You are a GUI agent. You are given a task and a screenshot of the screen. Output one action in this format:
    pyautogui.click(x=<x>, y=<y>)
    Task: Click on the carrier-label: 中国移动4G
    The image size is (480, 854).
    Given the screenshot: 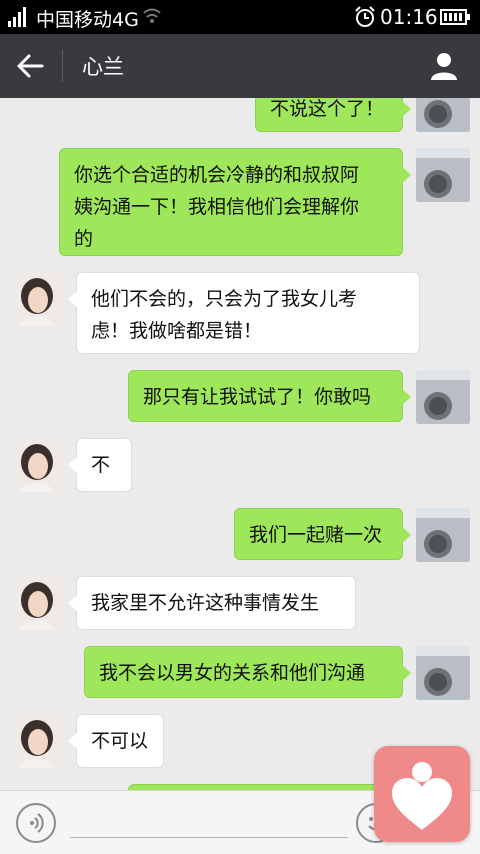 What is the action you would take?
    pyautogui.click(x=87, y=20)
    